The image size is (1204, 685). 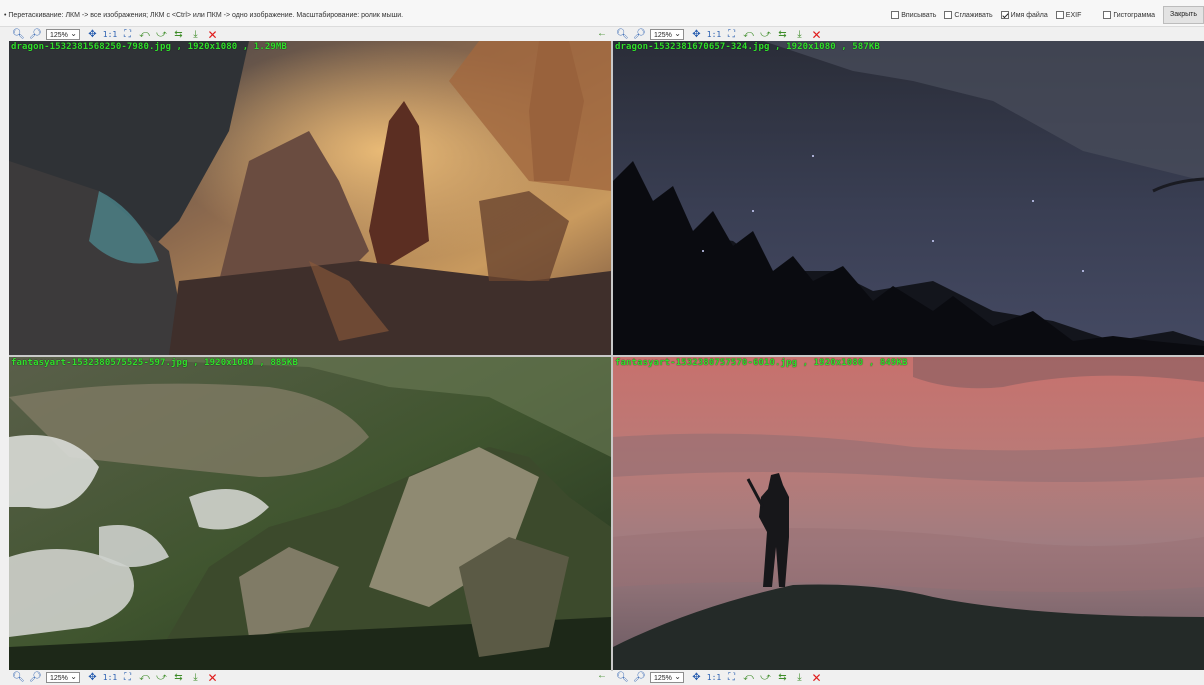 What do you see at coordinates (721, 677) in the screenshot?
I see `toolbar-bottom-right: 🔍︎ 🔎︎ 125% ✥ 1:1 ⛶ ⤺ ⤻ ⇆ ⤓ ✕` at bounding box center [721, 677].